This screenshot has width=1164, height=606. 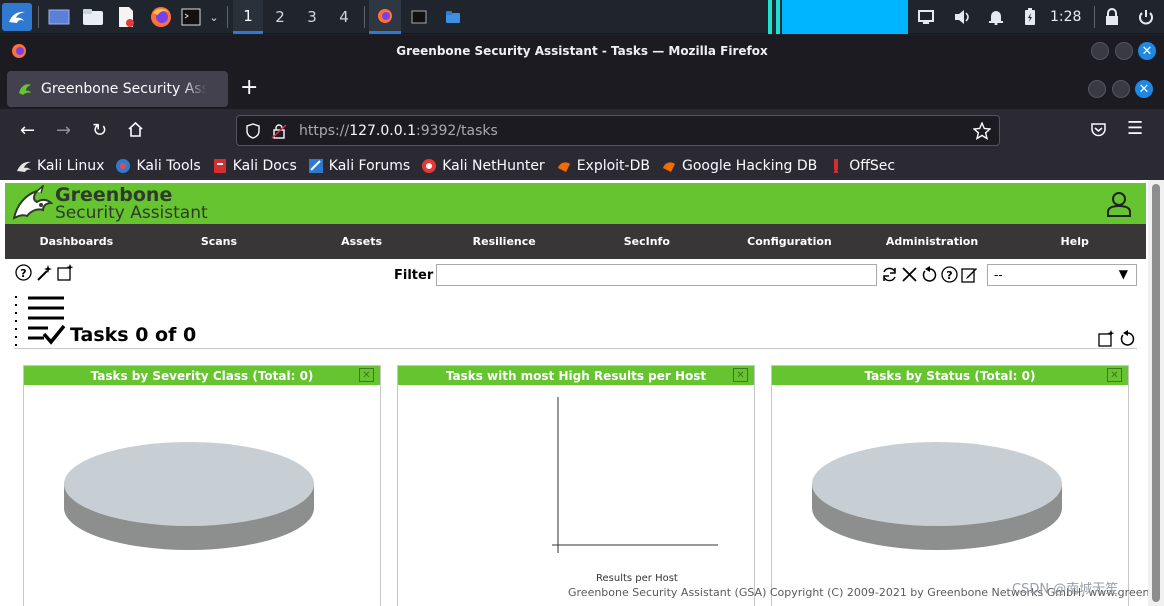 I want to click on filter-help-icon: ?, so click(x=949, y=274).